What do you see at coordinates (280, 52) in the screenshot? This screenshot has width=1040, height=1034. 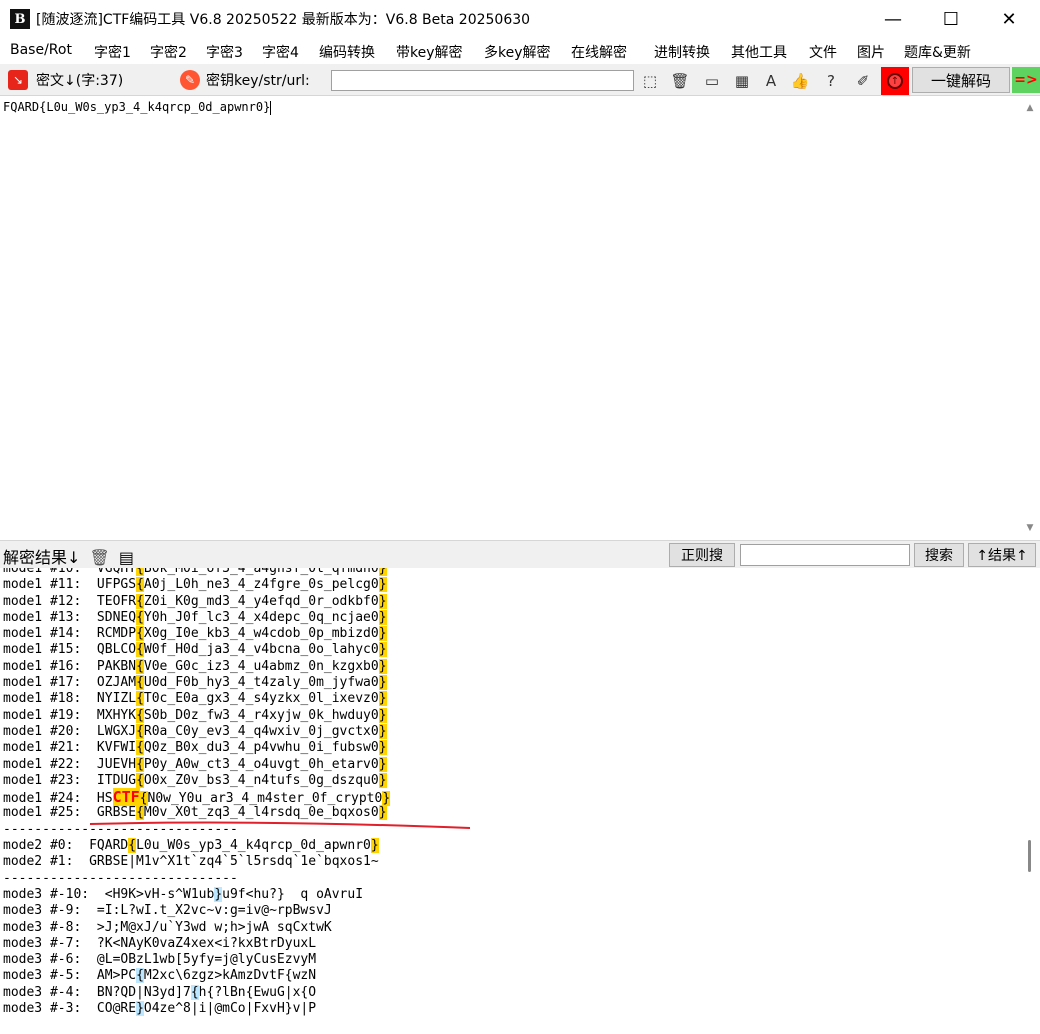 I see `menu-item-4: 字密4` at bounding box center [280, 52].